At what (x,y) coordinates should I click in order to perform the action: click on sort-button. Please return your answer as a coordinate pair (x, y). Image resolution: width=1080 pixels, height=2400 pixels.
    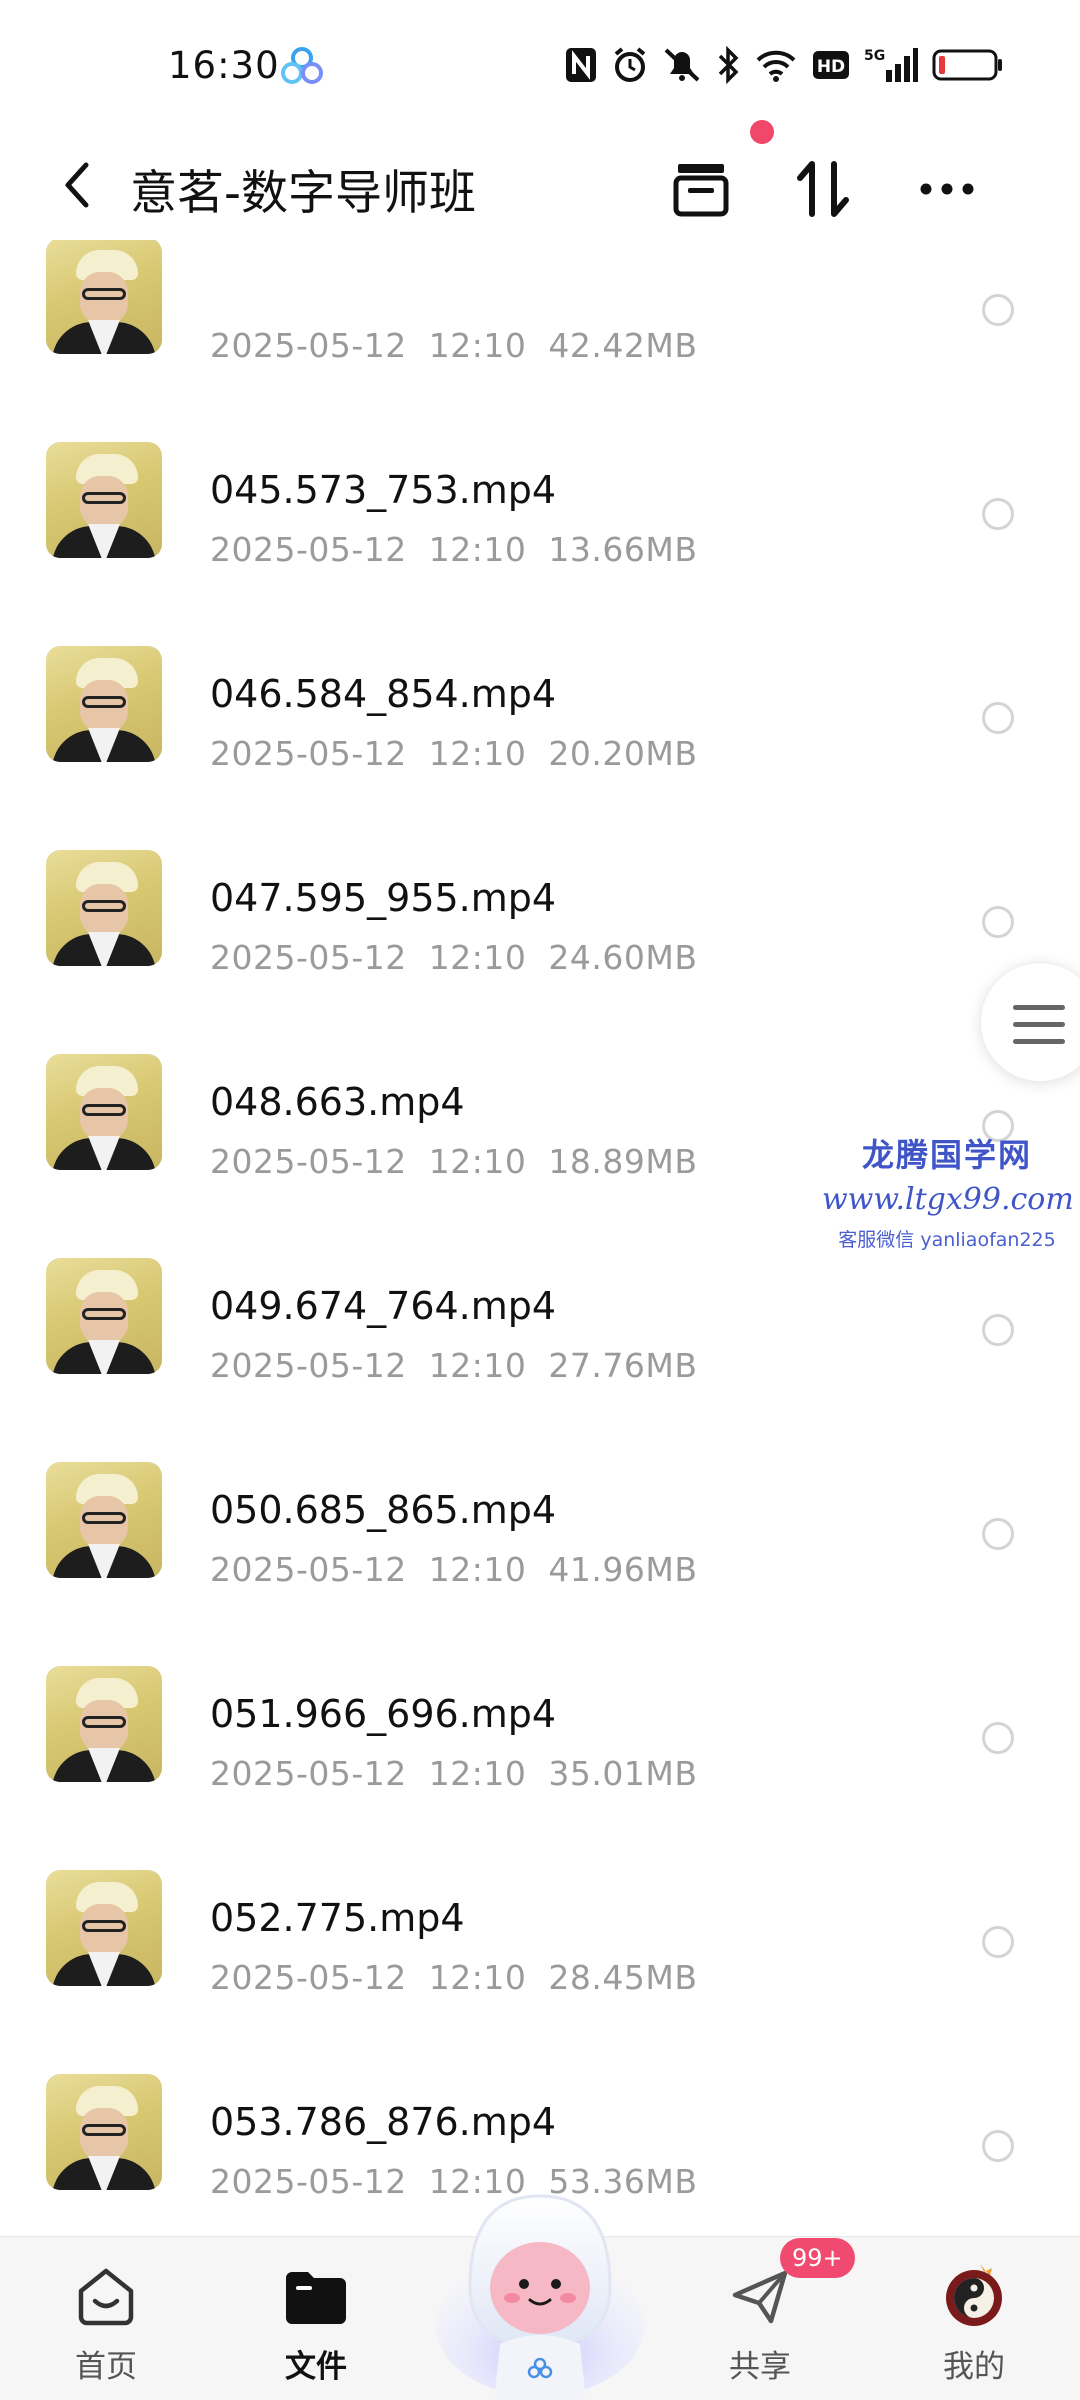
    Looking at the image, I should click on (823, 189).